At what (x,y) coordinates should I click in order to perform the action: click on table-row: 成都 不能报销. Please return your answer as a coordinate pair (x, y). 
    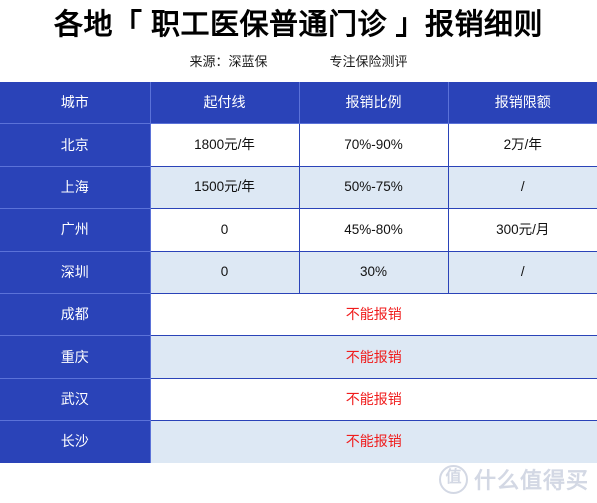
    Looking at the image, I should click on (298, 315).